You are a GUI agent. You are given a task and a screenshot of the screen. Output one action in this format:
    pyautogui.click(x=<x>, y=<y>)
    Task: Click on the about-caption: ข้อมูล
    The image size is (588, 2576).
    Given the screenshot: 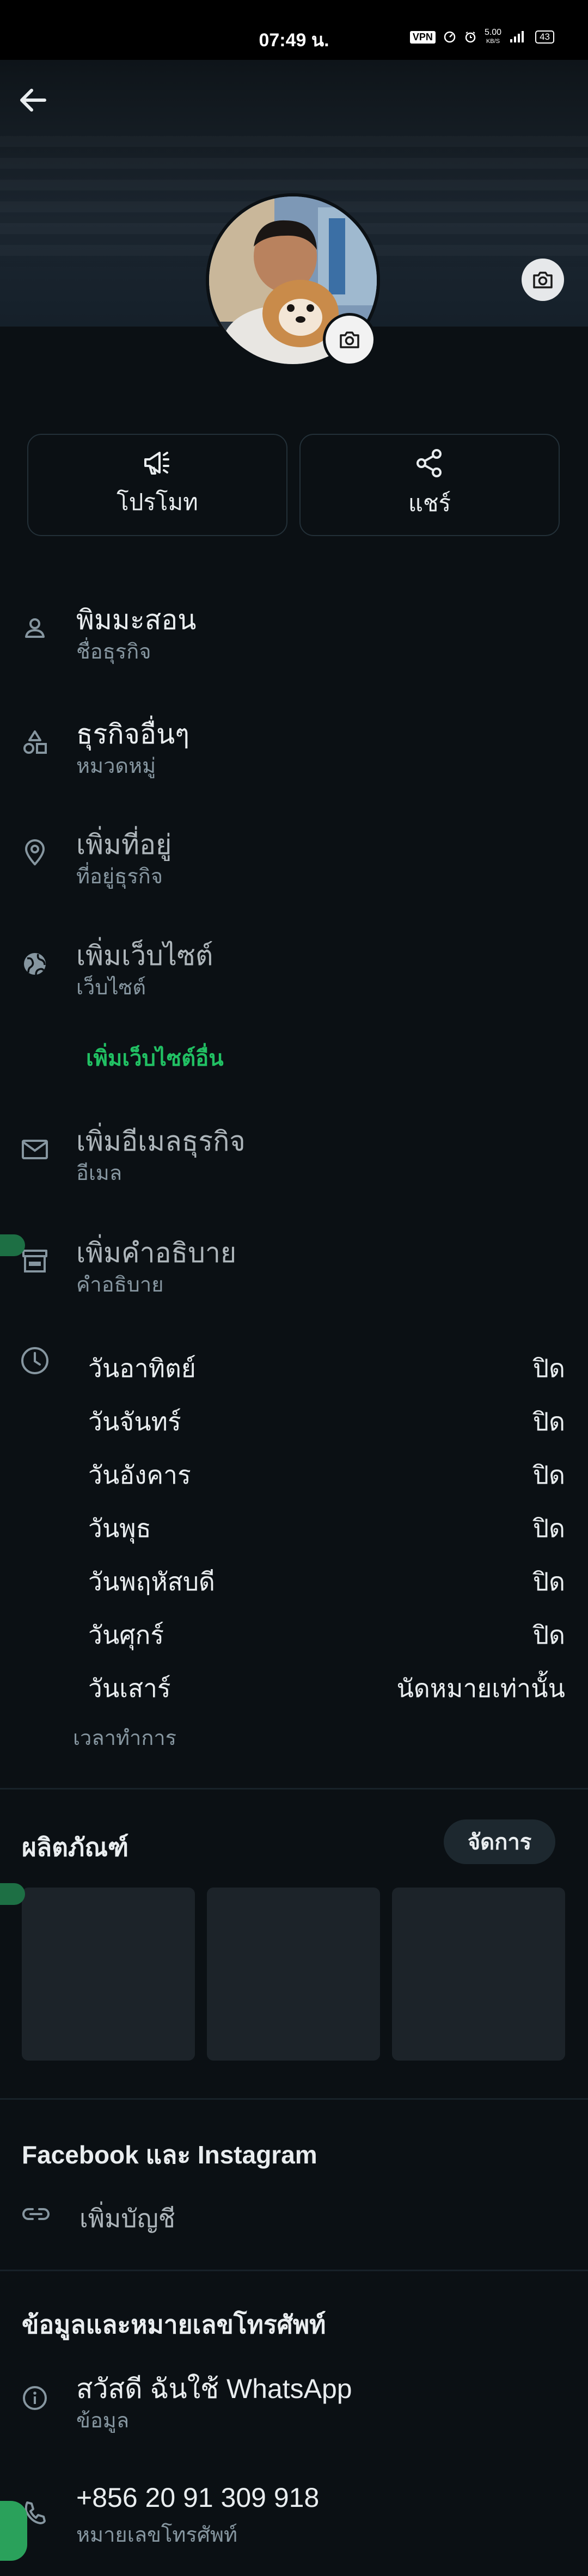 What is the action you would take?
    pyautogui.click(x=103, y=2420)
    